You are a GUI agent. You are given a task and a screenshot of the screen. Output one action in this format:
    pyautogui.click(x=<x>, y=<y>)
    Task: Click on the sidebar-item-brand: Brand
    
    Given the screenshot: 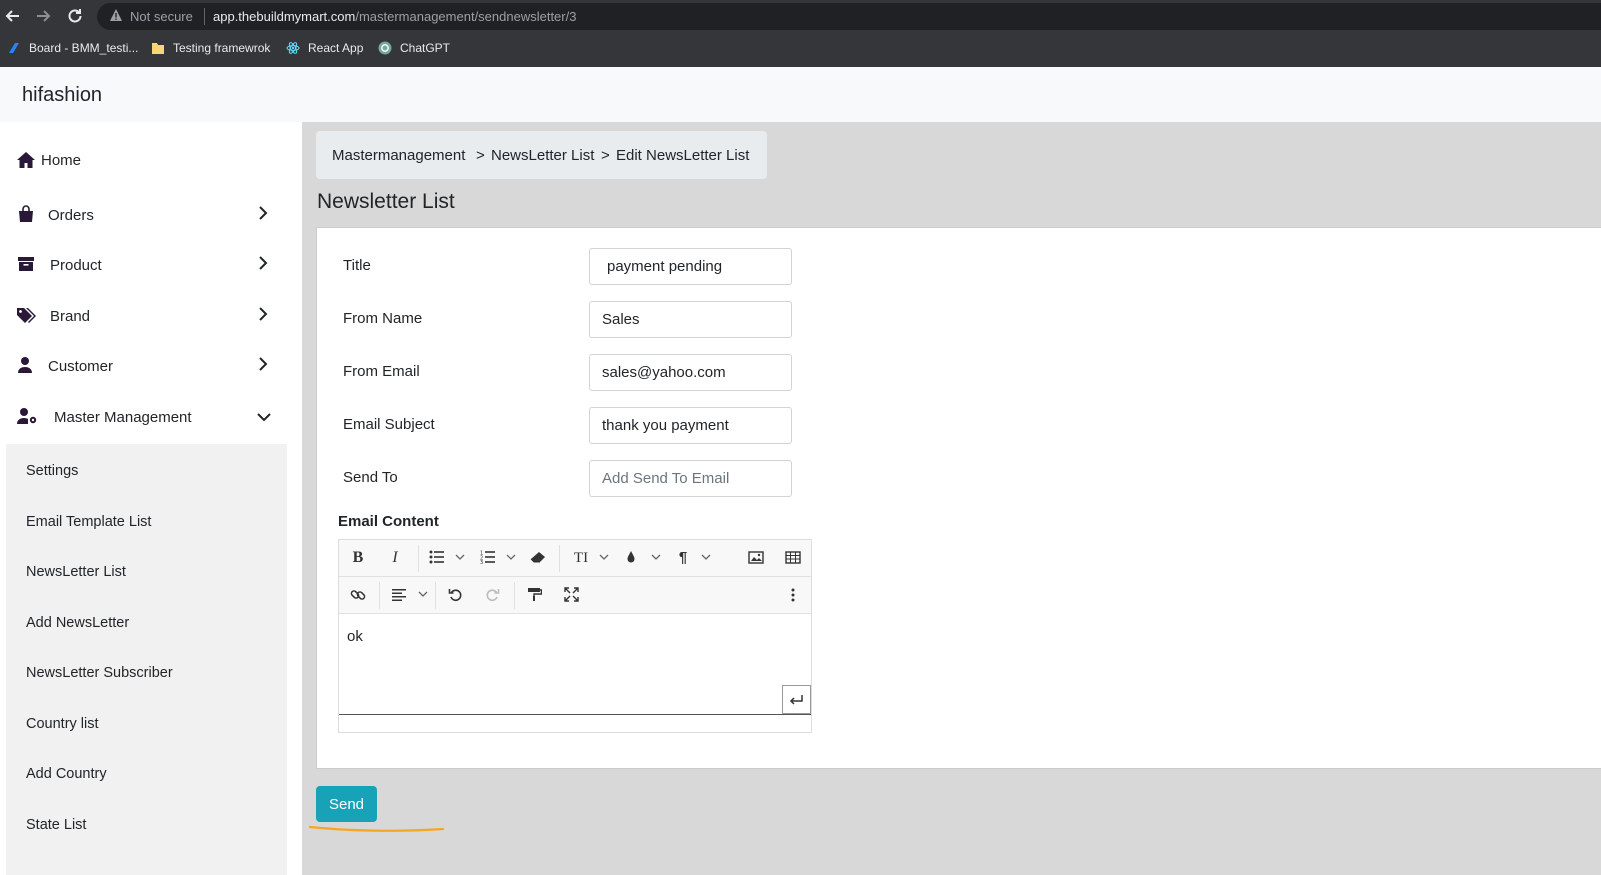 What is the action you would take?
    pyautogui.click(x=145, y=316)
    